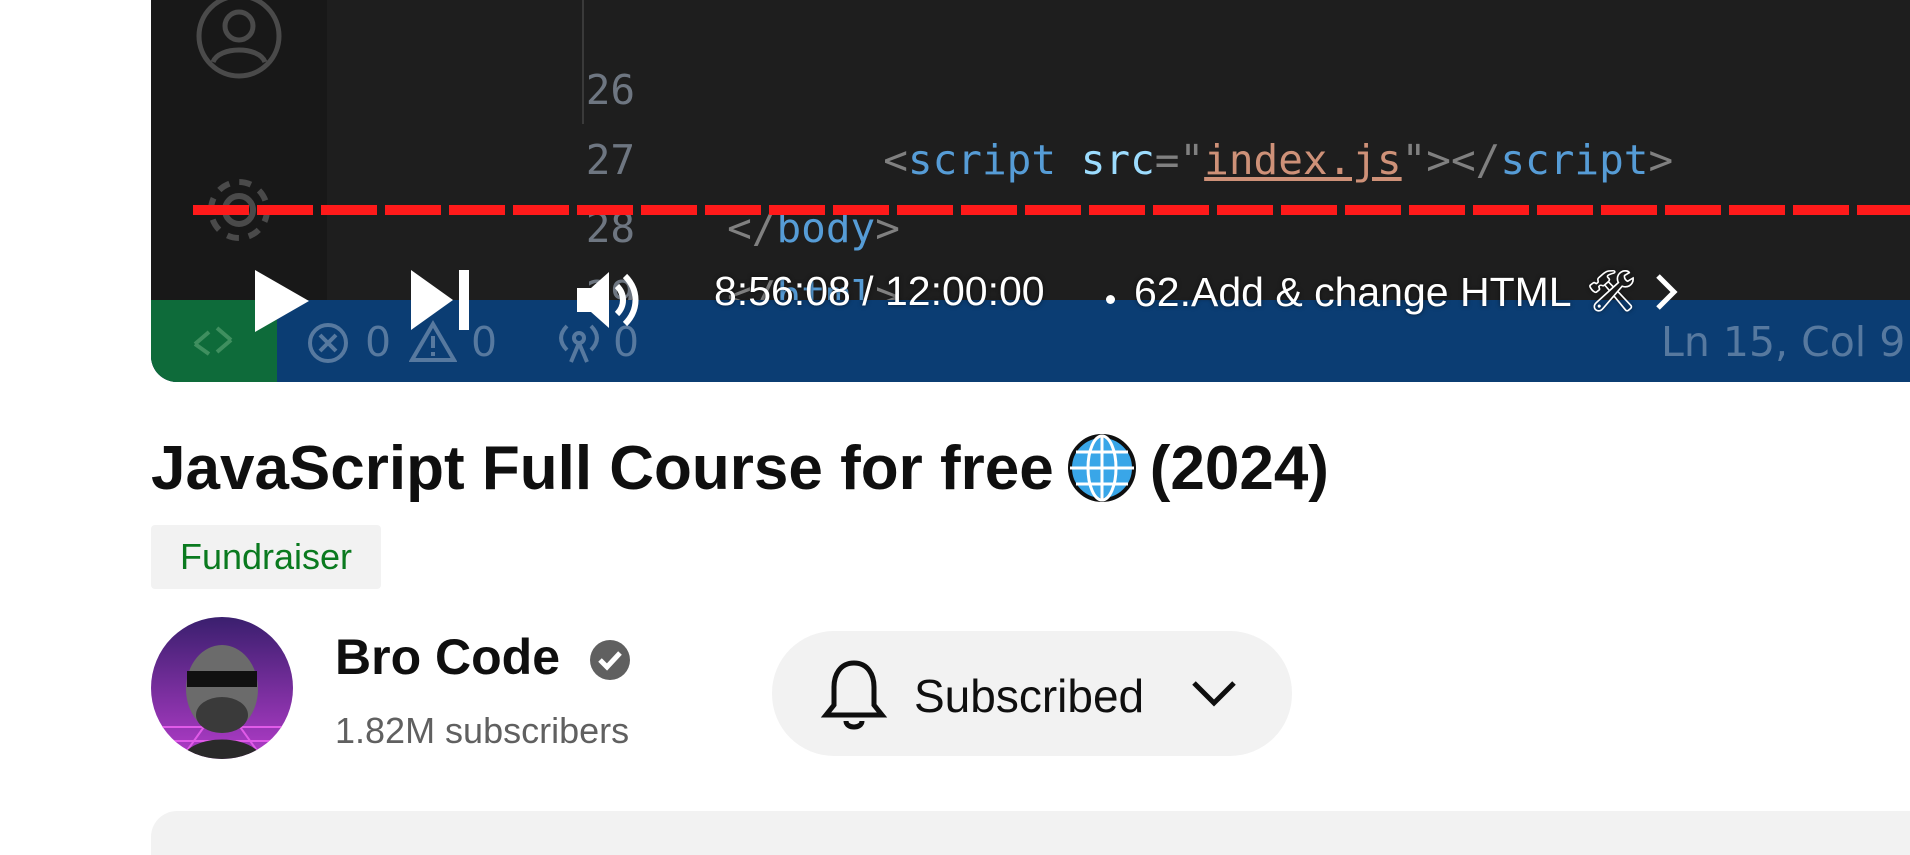 The height and width of the screenshot is (855, 1910). Describe the element at coordinates (481, 57) in the screenshot. I see `code-line: 26` at that location.